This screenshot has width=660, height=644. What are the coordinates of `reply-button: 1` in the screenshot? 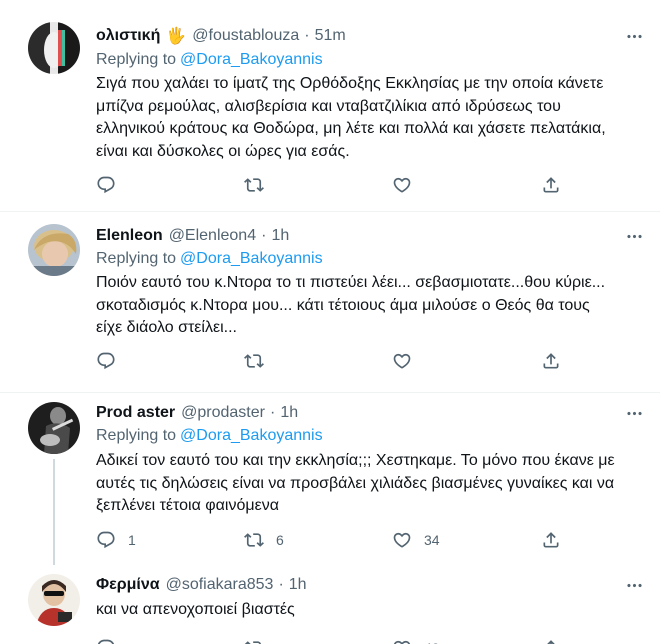 It's located at (116, 540).